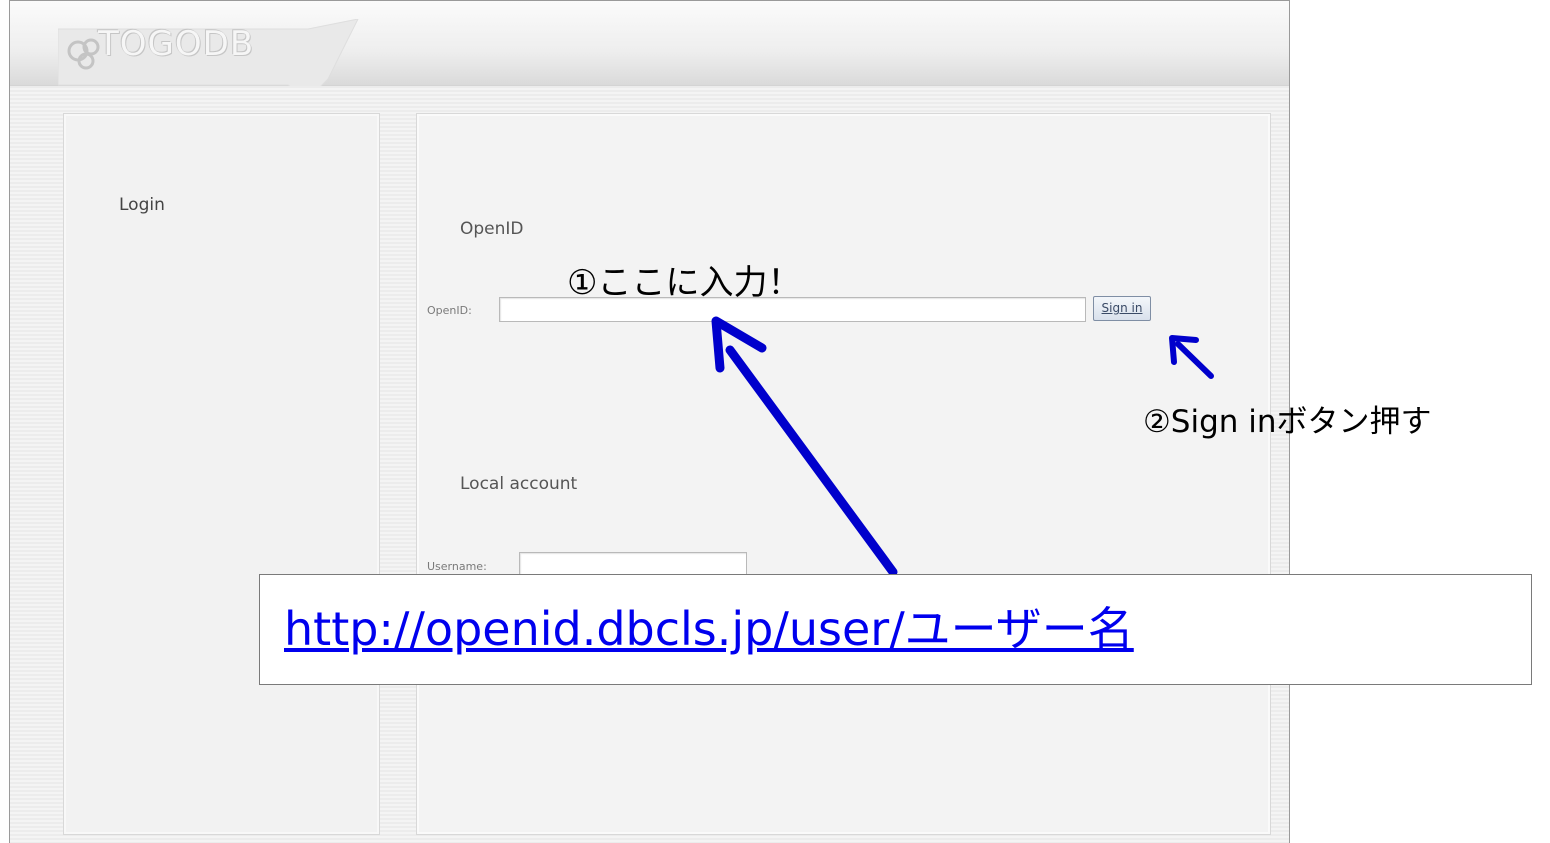 Image resolution: width=1550 pixels, height=843 pixels. Describe the element at coordinates (176, 44) in the screenshot. I see `logo-text: TOGODB` at that location.